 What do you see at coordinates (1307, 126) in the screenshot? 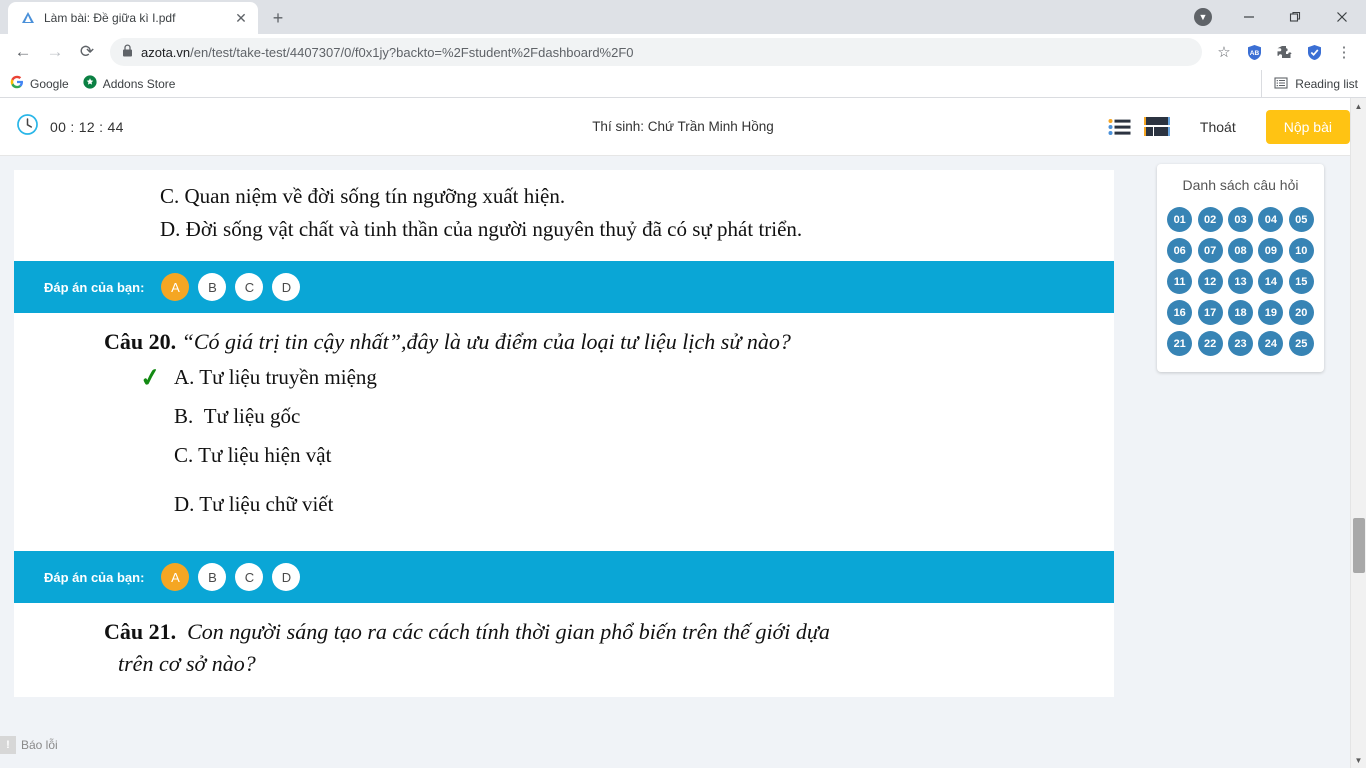
I see `submit-button: Nộp bài` at bounding box center [1307, 126].